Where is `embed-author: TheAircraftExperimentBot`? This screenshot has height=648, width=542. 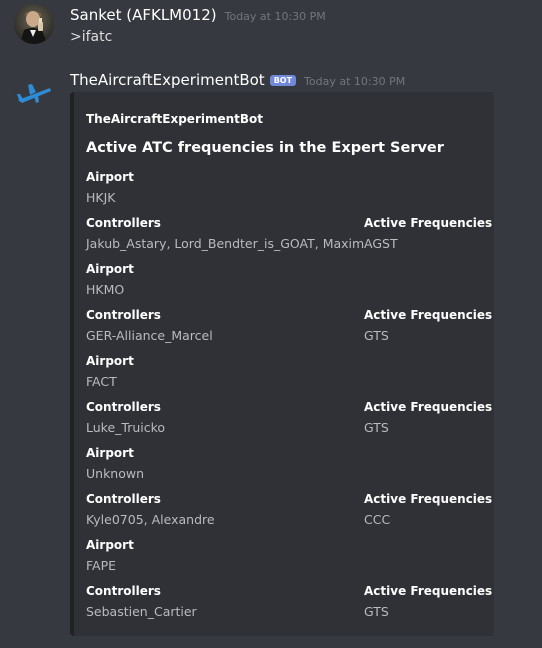
embed-author: TheAircraftExperimentBot is located at coordinates (175, 119).